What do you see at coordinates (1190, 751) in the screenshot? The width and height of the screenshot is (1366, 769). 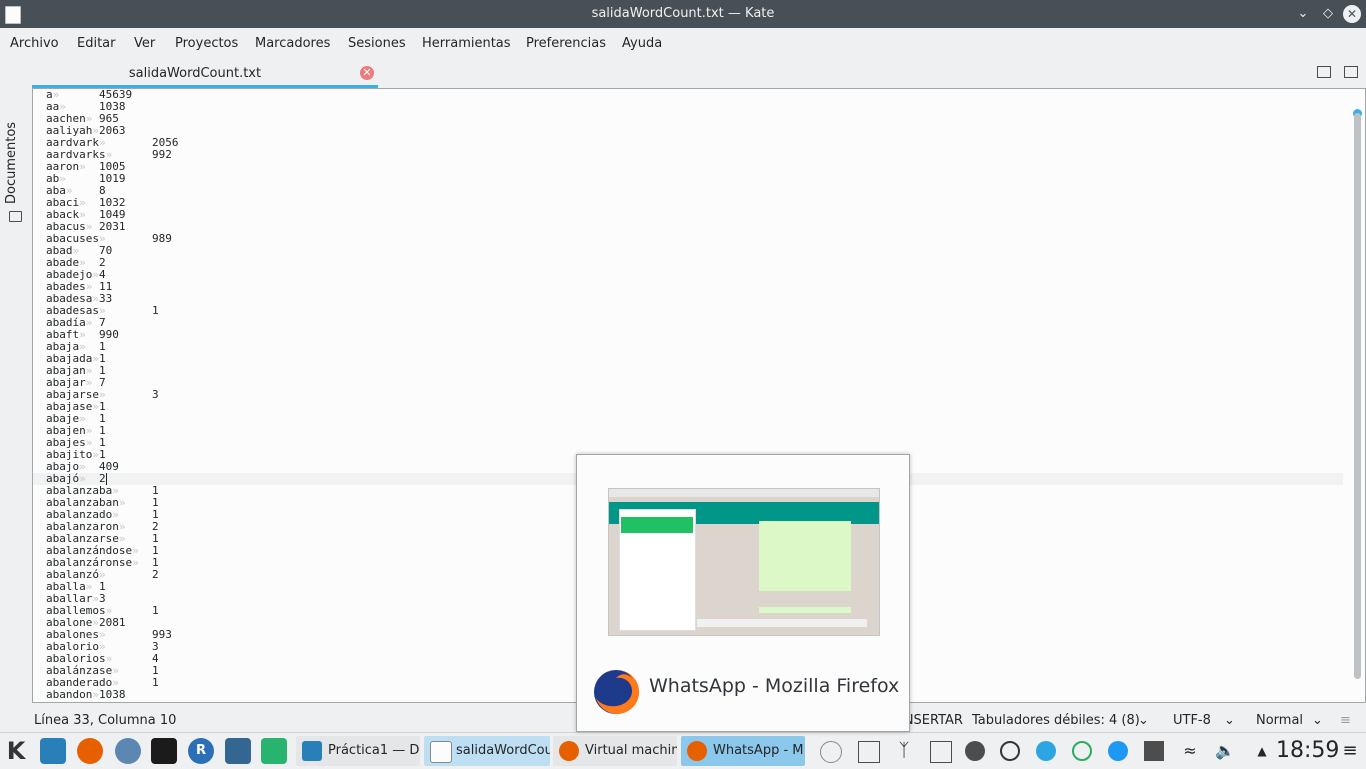 I see `wifi-icon: ≈` at bounding box center [1190, 751].